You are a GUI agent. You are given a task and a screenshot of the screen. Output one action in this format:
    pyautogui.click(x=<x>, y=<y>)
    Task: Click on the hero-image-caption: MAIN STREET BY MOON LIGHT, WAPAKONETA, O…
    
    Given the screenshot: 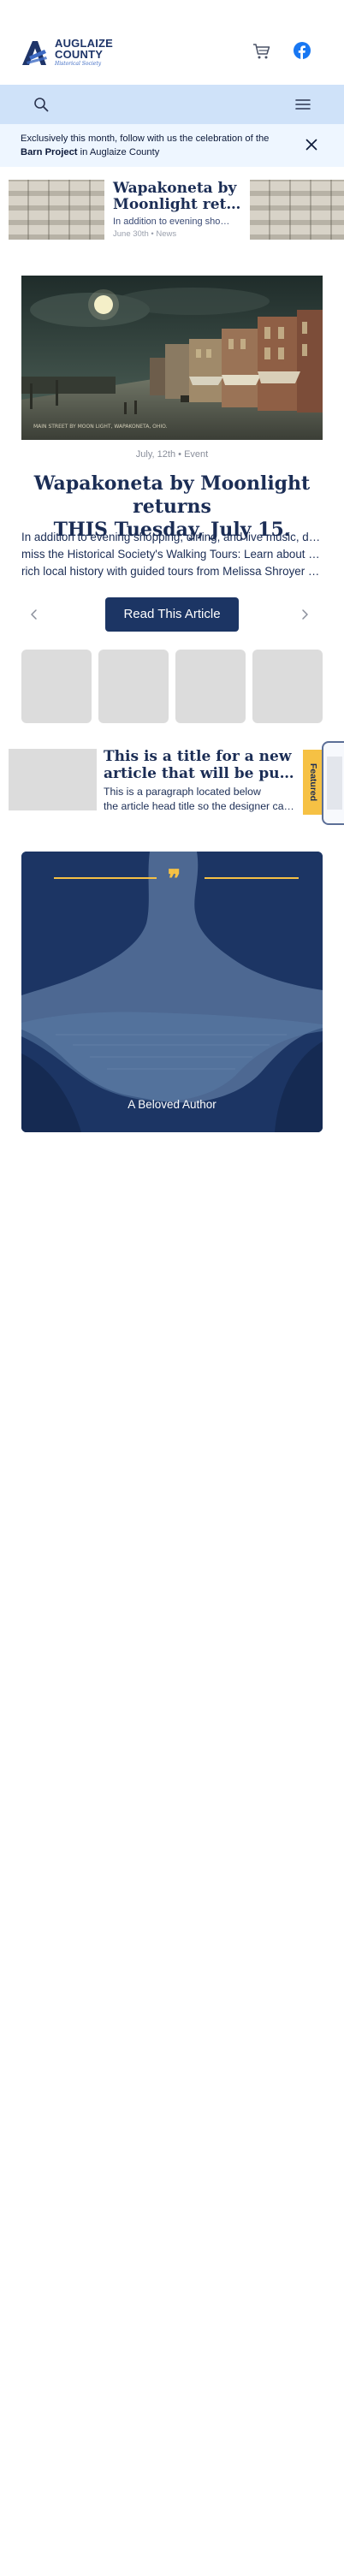 What is the action you would take?
    pyautogui.click(x=101, y=427)
    